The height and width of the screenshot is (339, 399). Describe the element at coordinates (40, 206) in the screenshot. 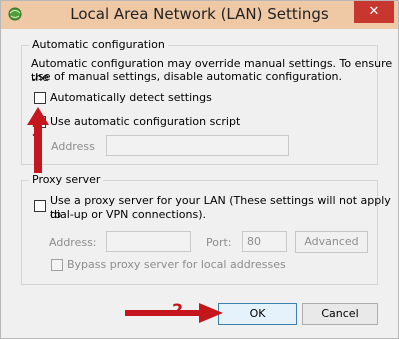

I see `use-proxy-checkbox` at that location.